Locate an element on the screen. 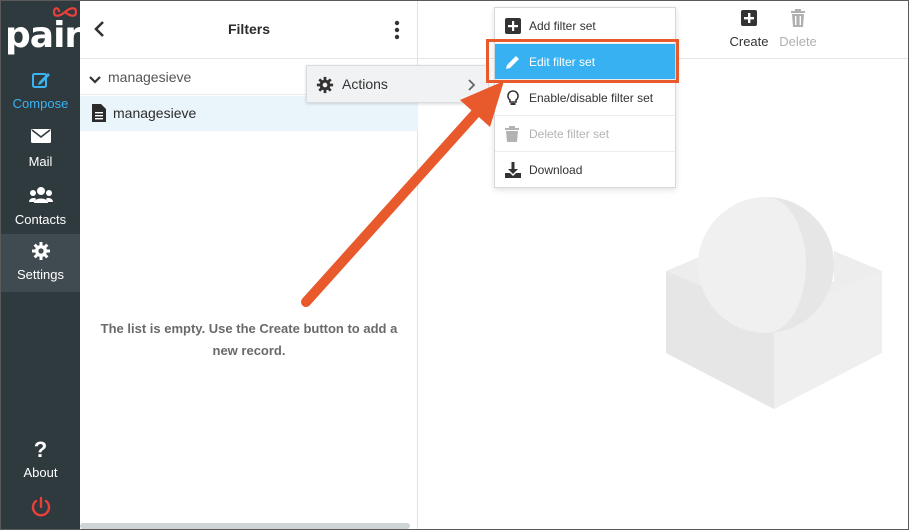 This screenshot has height=530, width=909. sidebar-item-label: Contacts is located at coordinates (40, 219).